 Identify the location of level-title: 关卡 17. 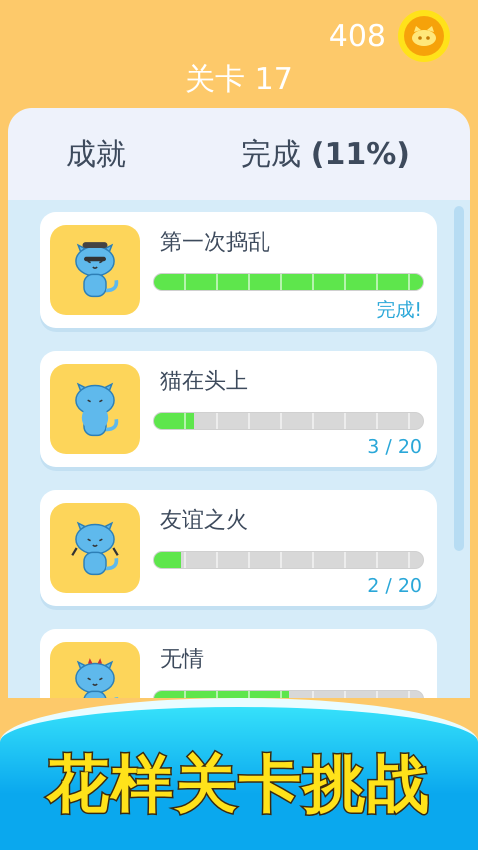
(239, 79).